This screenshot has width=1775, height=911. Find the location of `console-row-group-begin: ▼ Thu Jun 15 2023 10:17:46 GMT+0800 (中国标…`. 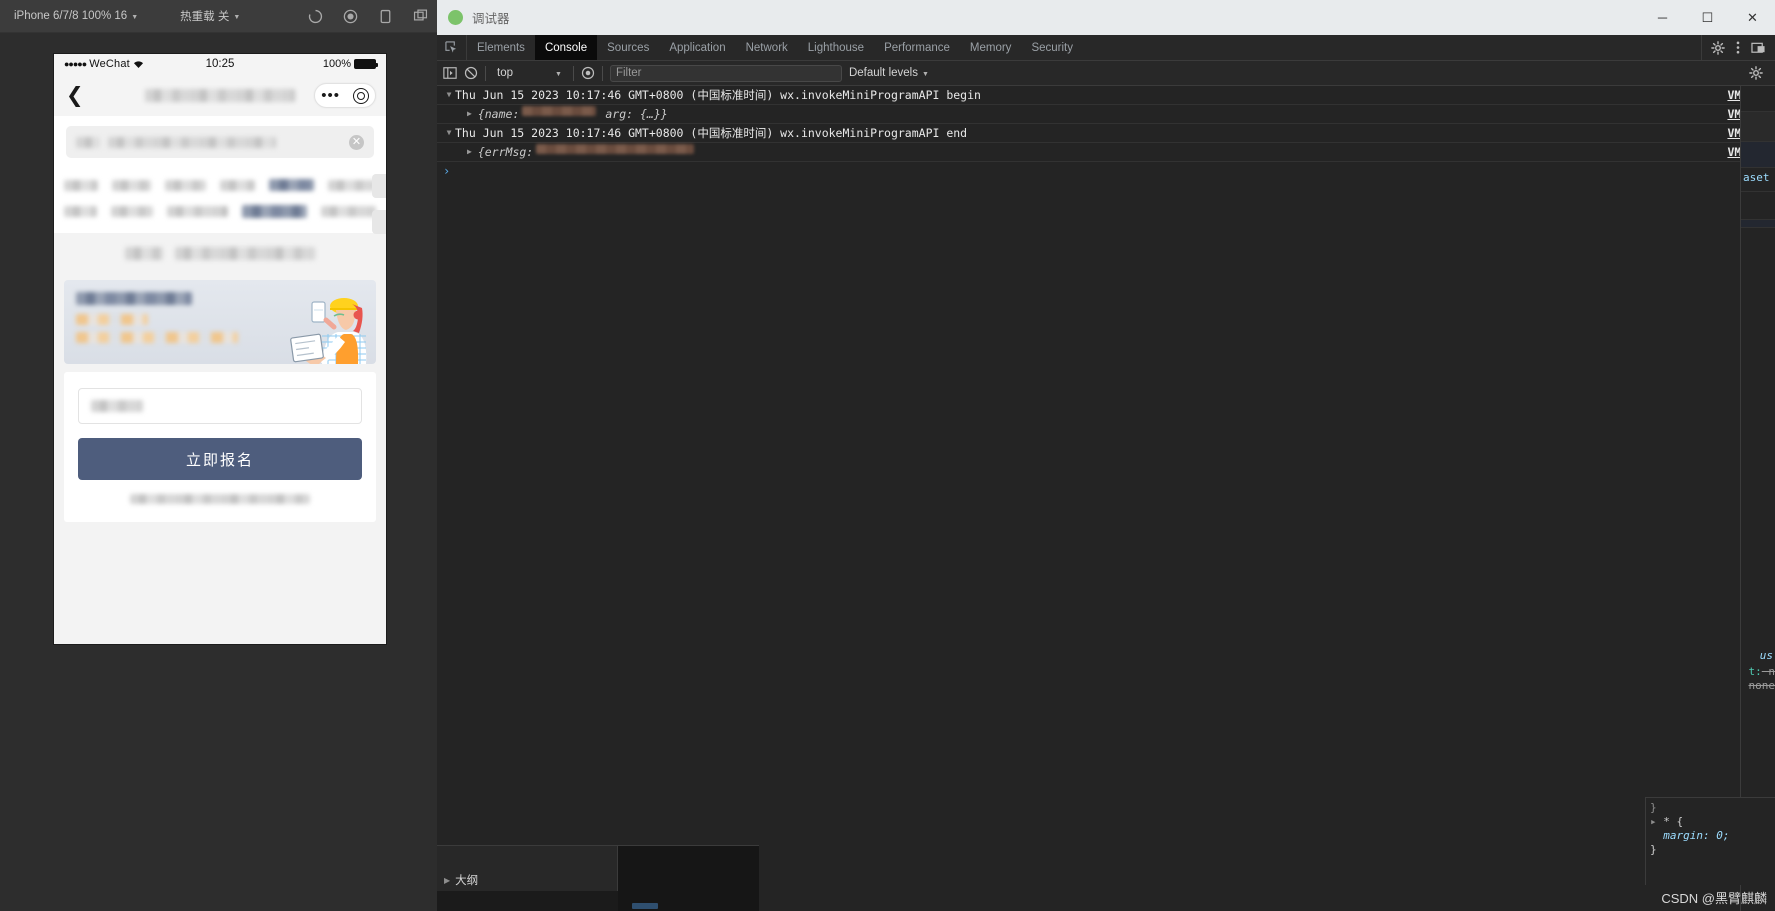

console-row-group-begin: ▼ Thu Jun 15 2023 10:17:46 GMT+0800 (中国标… is located at coordinates (1106, 95).